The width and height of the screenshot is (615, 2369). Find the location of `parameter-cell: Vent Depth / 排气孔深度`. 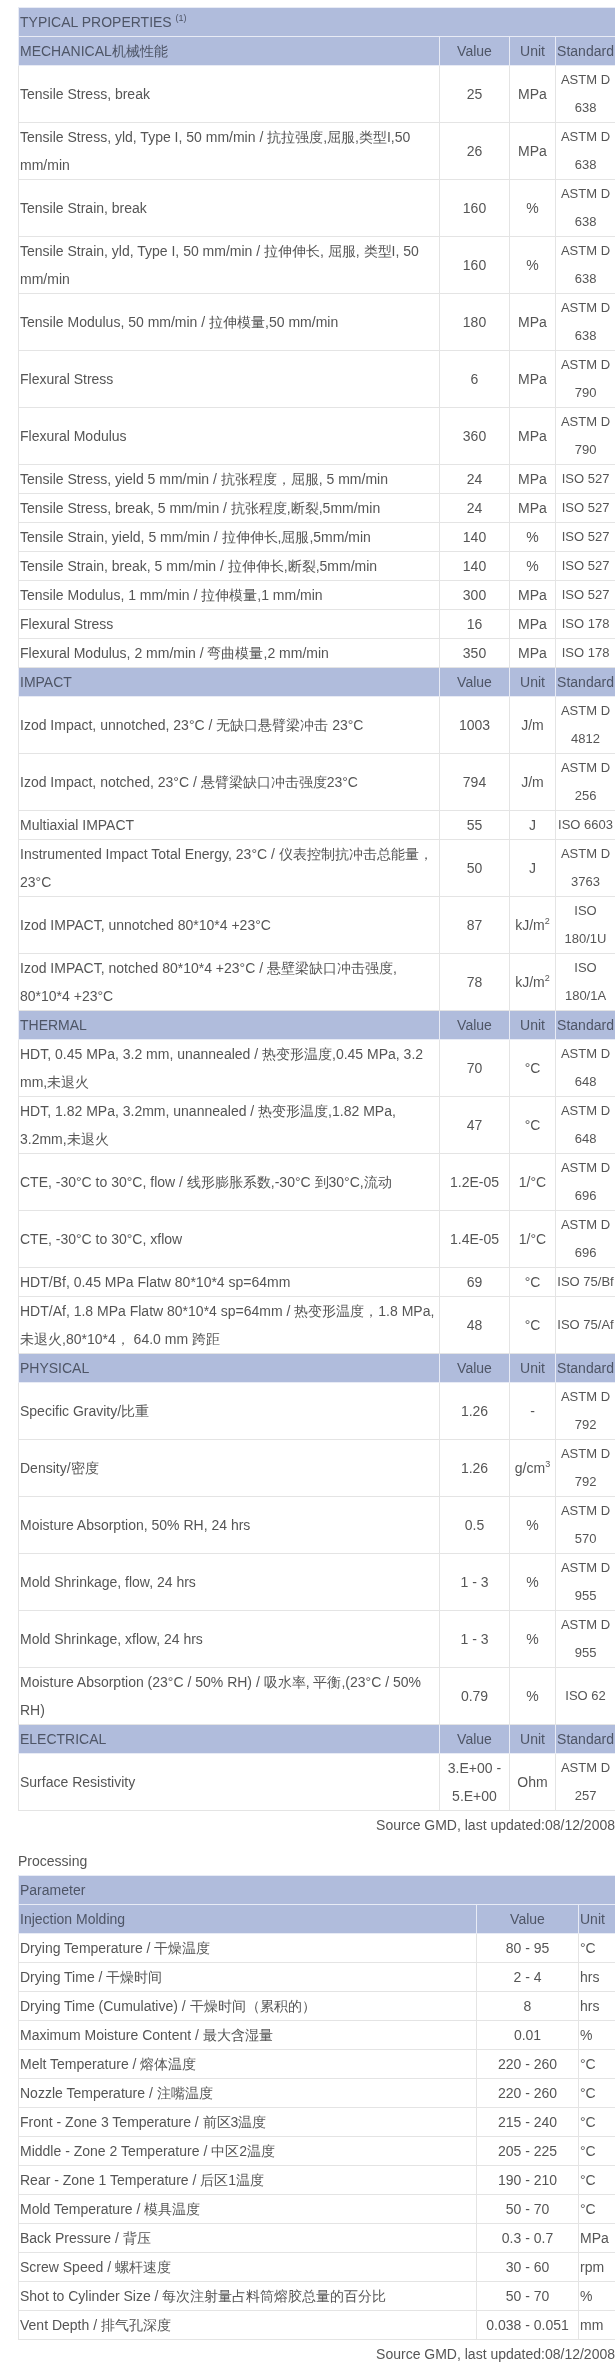

parameter-cell: Vent Depth / 排气孔深度 is located at coordinates (247, 2325).